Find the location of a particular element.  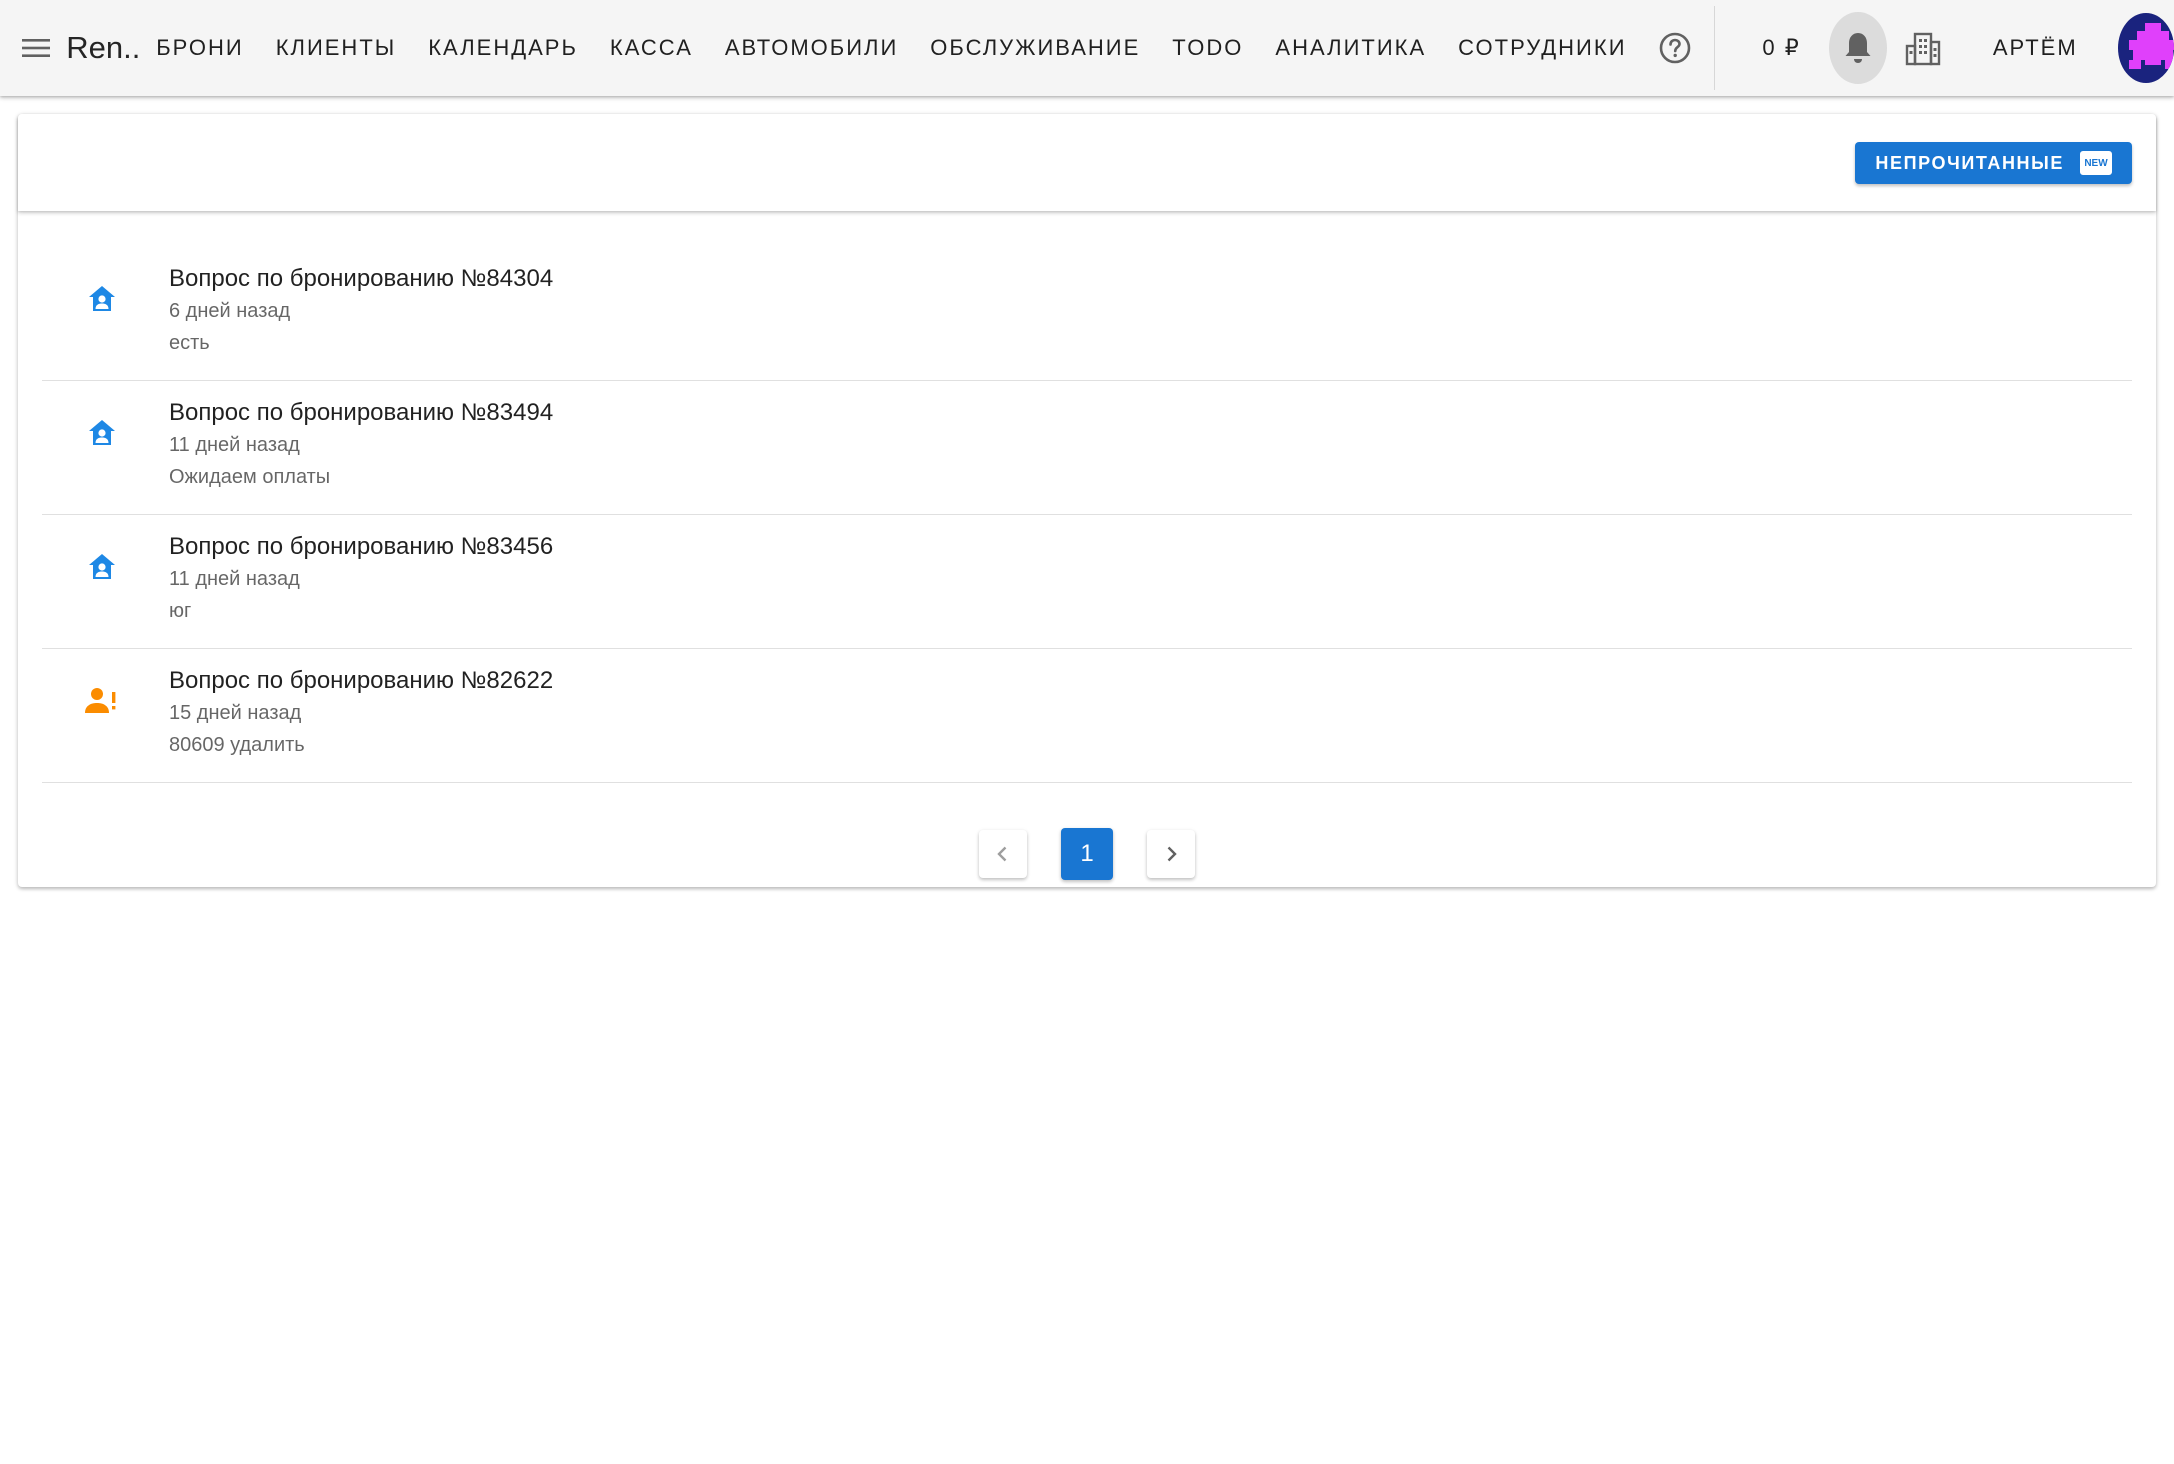

card-toolbar: НЕПРОЧИТАННЫЕ NEW is located at coordinates (1087, 162).